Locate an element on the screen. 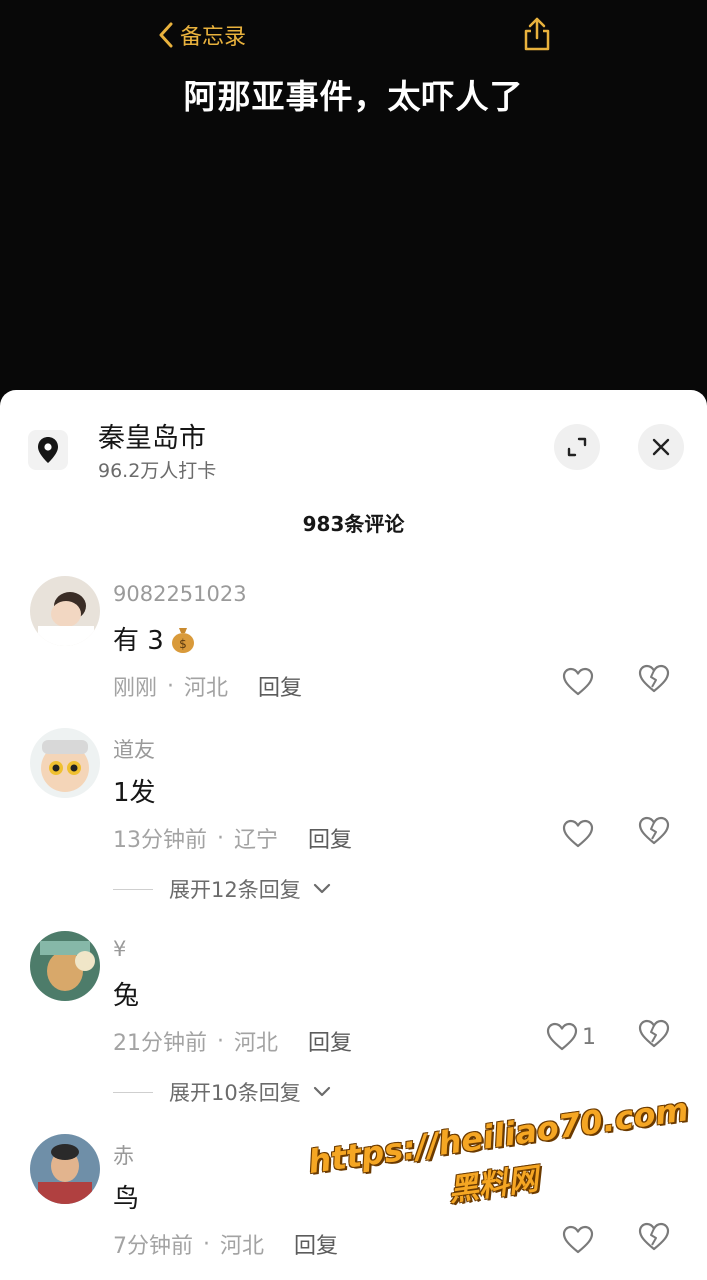 Image resolution: width=707 pixels, height=1280 pixels. share-button is located at coordinates (537, 34).